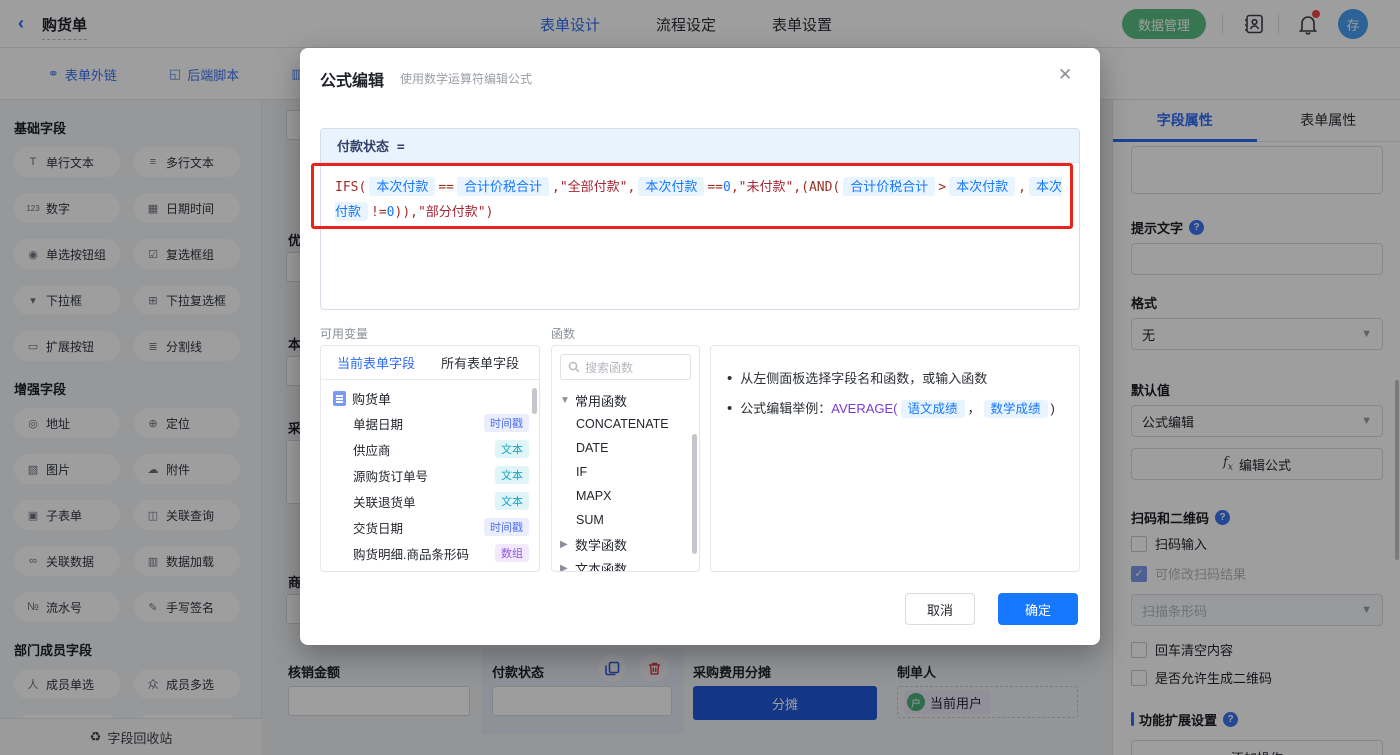  Describe the element at coordinates (625, 520) in the screenshot. I see `function-item-SUM: SUM` at that location.